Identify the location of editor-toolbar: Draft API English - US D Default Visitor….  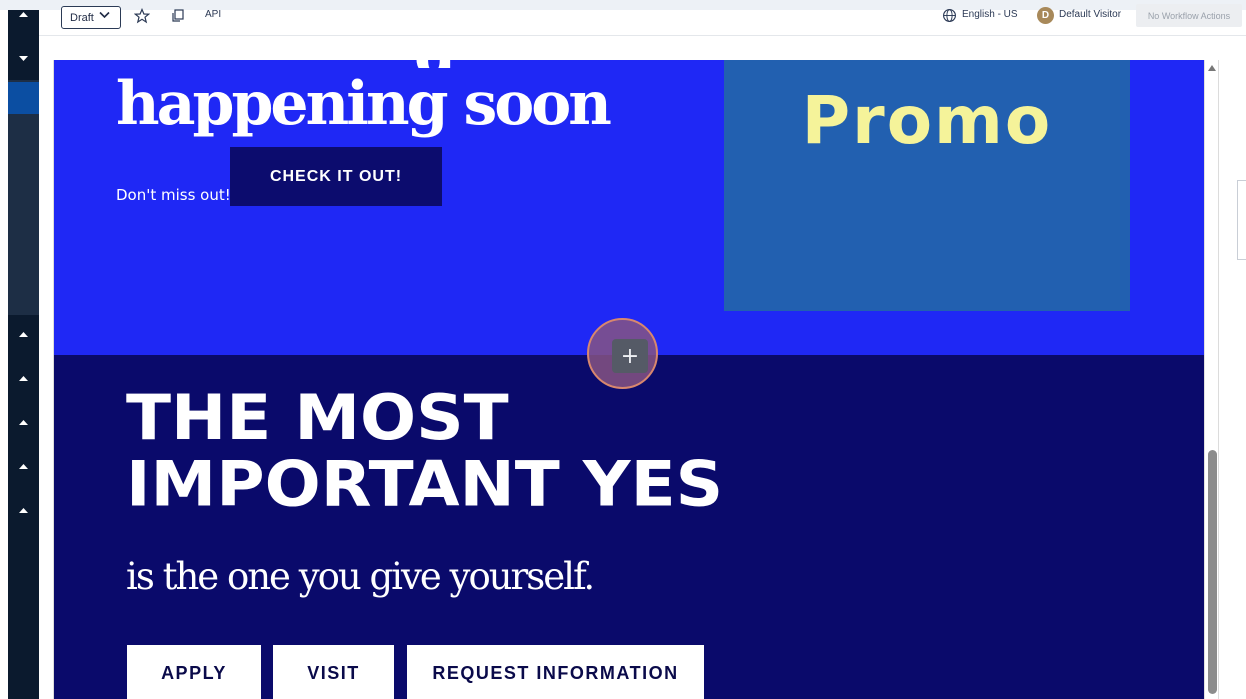
(642, 20).